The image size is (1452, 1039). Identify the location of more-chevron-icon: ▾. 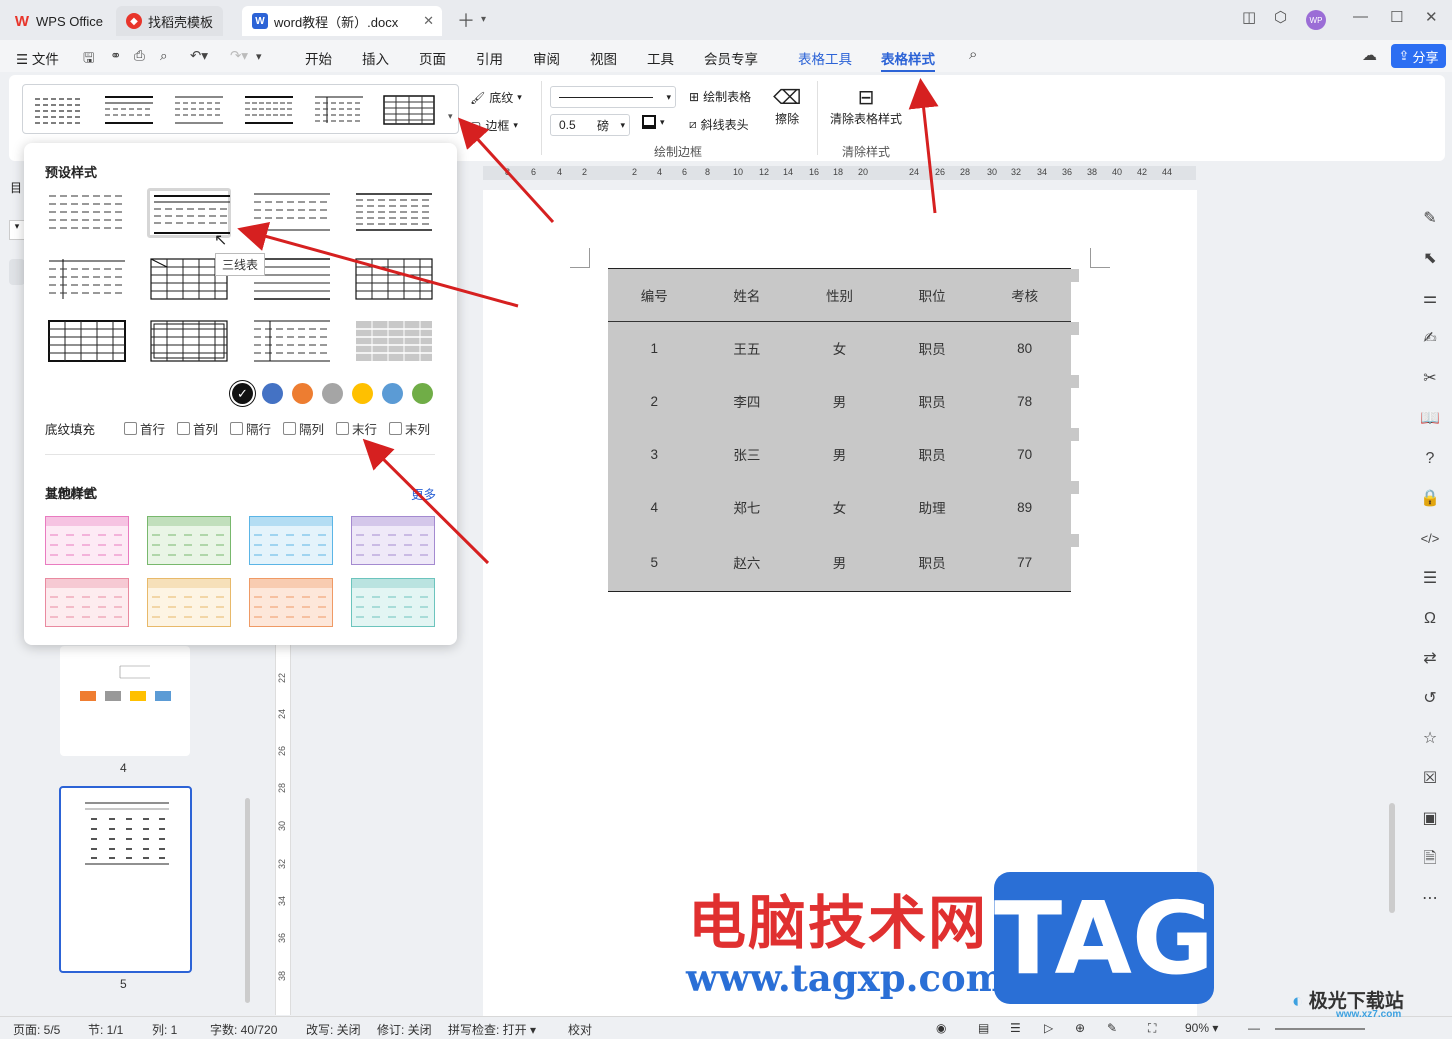
(259, 56).